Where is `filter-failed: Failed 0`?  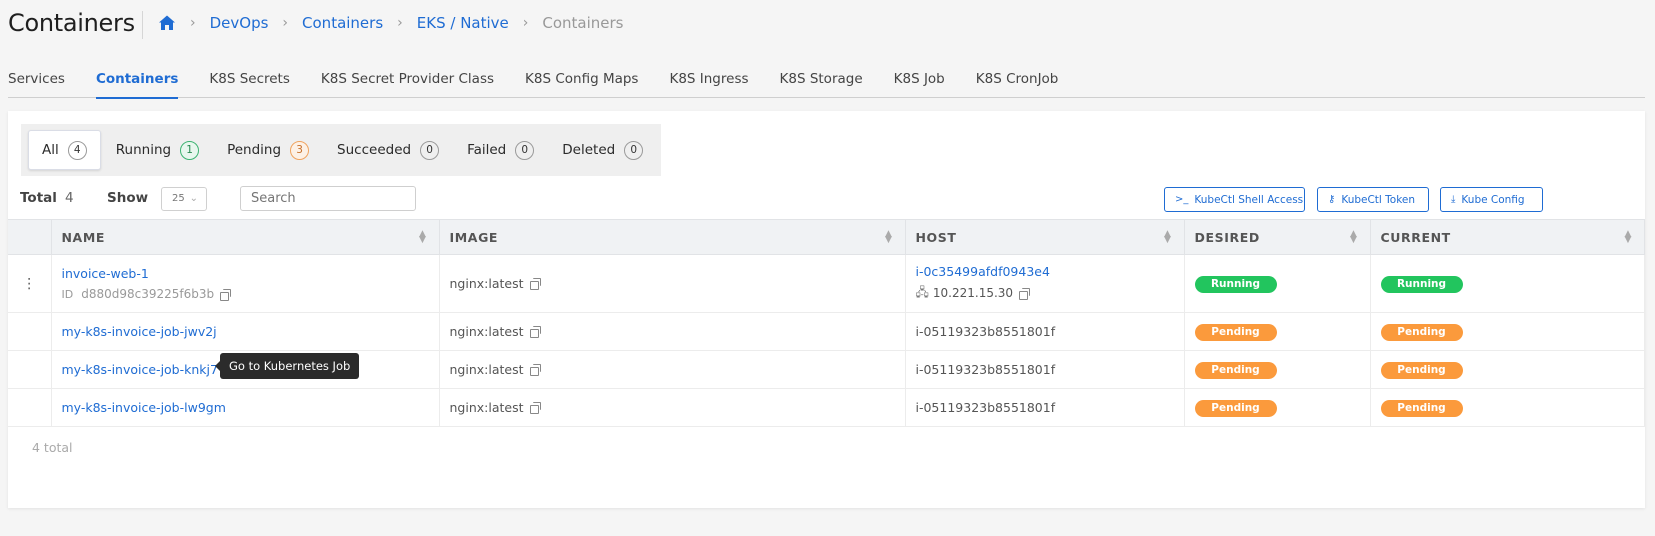 filter-failed: Failed 0 is located at coordinates (500, 150).